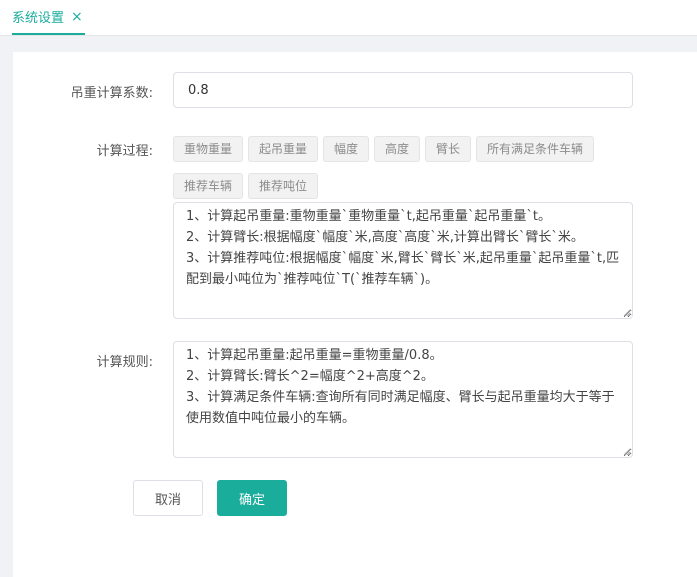 This screenshot has height=577, width=697. Describe the element at coordinates (208, 186) in the screenshot. I see `tag-recommended-vehicle: 推荐车辆` at that location.